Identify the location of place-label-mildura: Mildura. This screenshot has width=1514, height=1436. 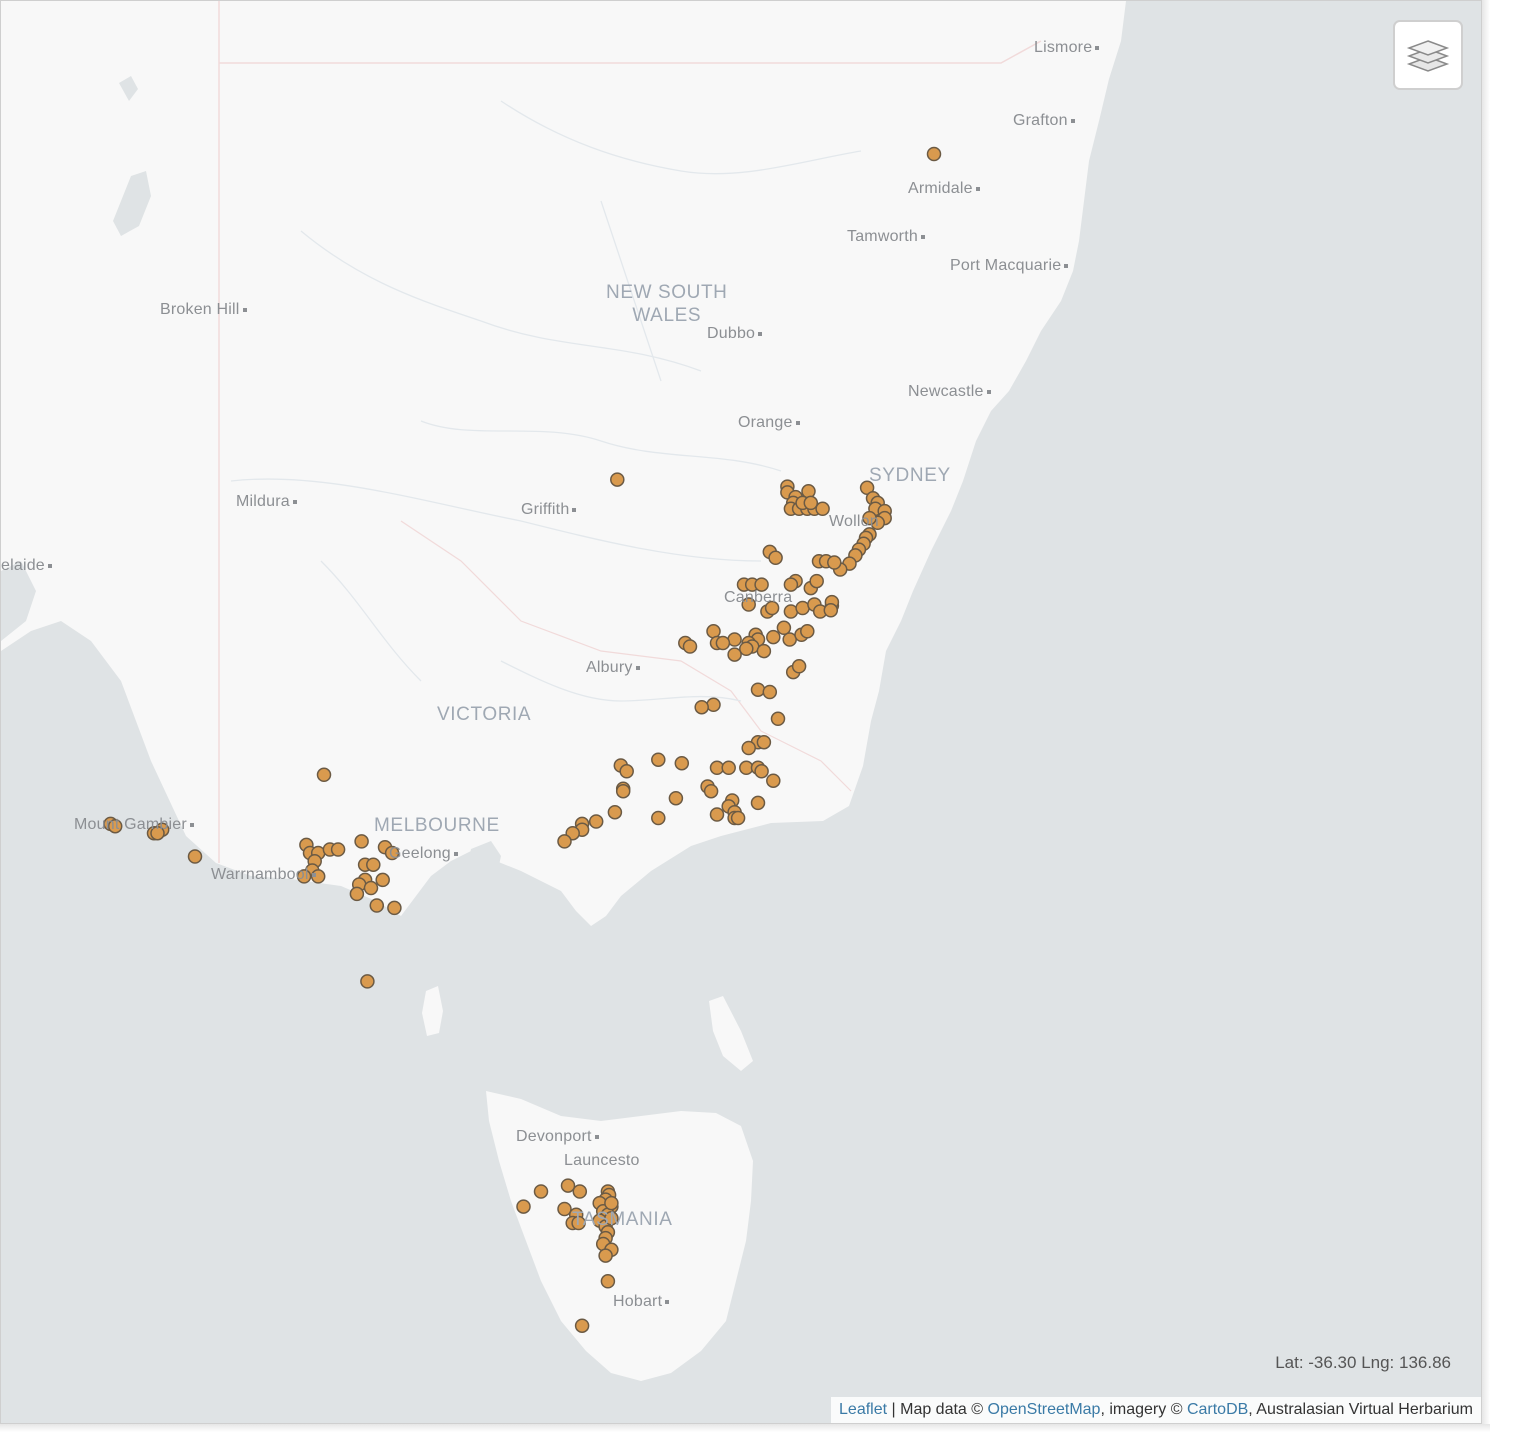
(266, 502).